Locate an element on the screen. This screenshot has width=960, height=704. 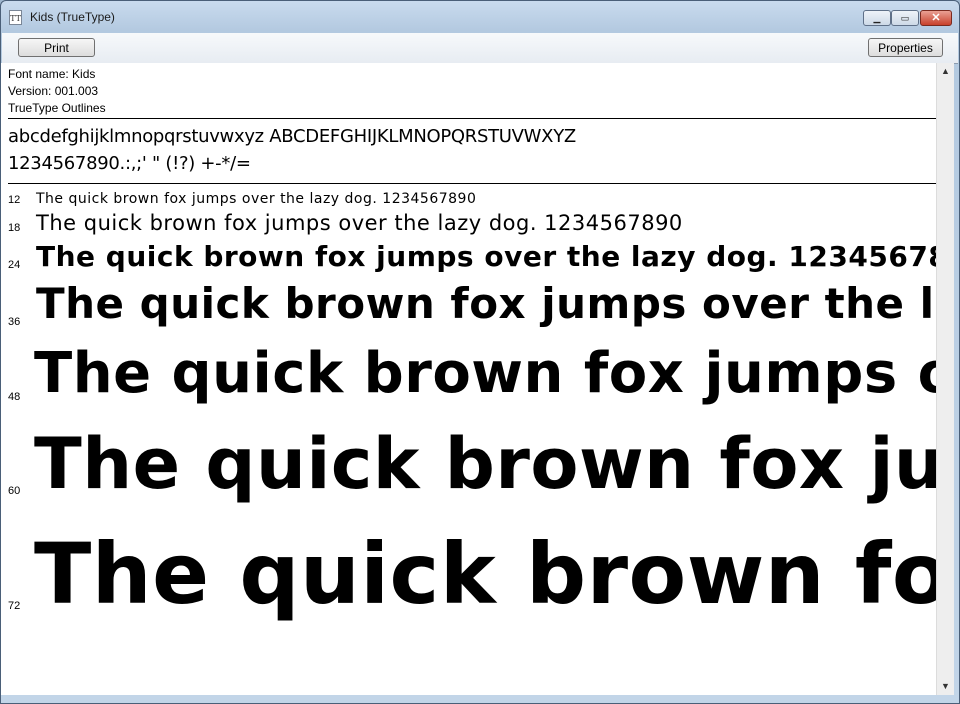
sample-size-label: 72 is located at coordinates (14, 606).